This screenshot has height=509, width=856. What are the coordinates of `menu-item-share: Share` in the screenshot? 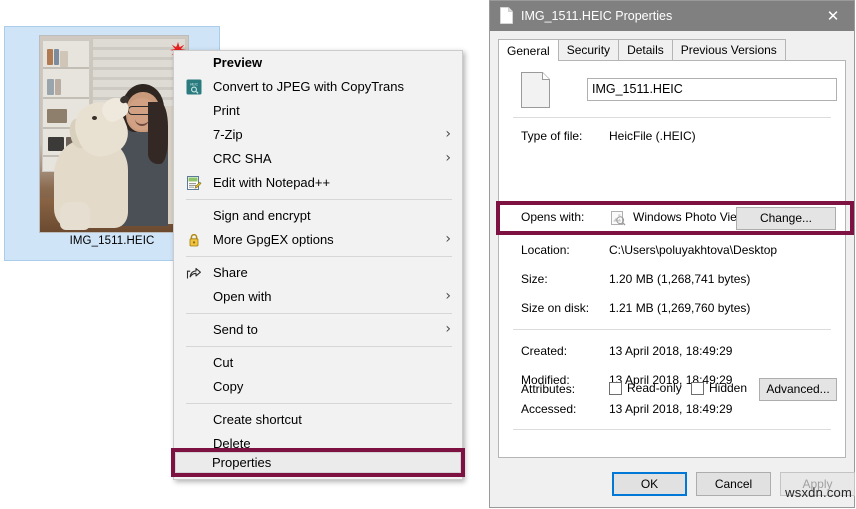 It's located at (318, 273).